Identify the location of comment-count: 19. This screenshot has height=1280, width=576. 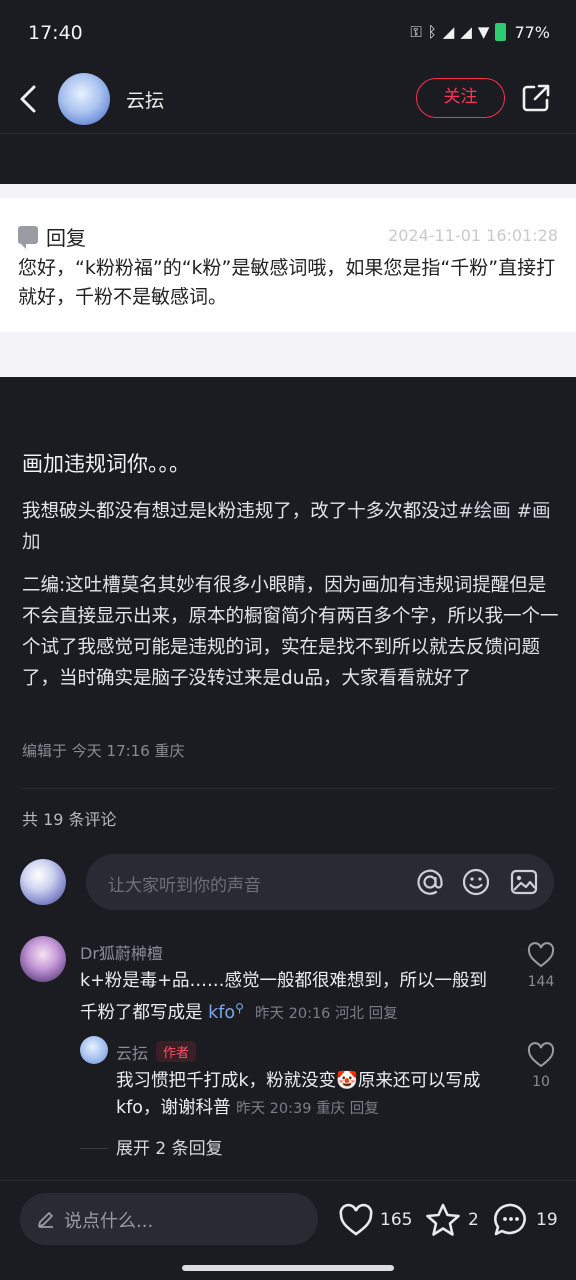
(547, 1220).